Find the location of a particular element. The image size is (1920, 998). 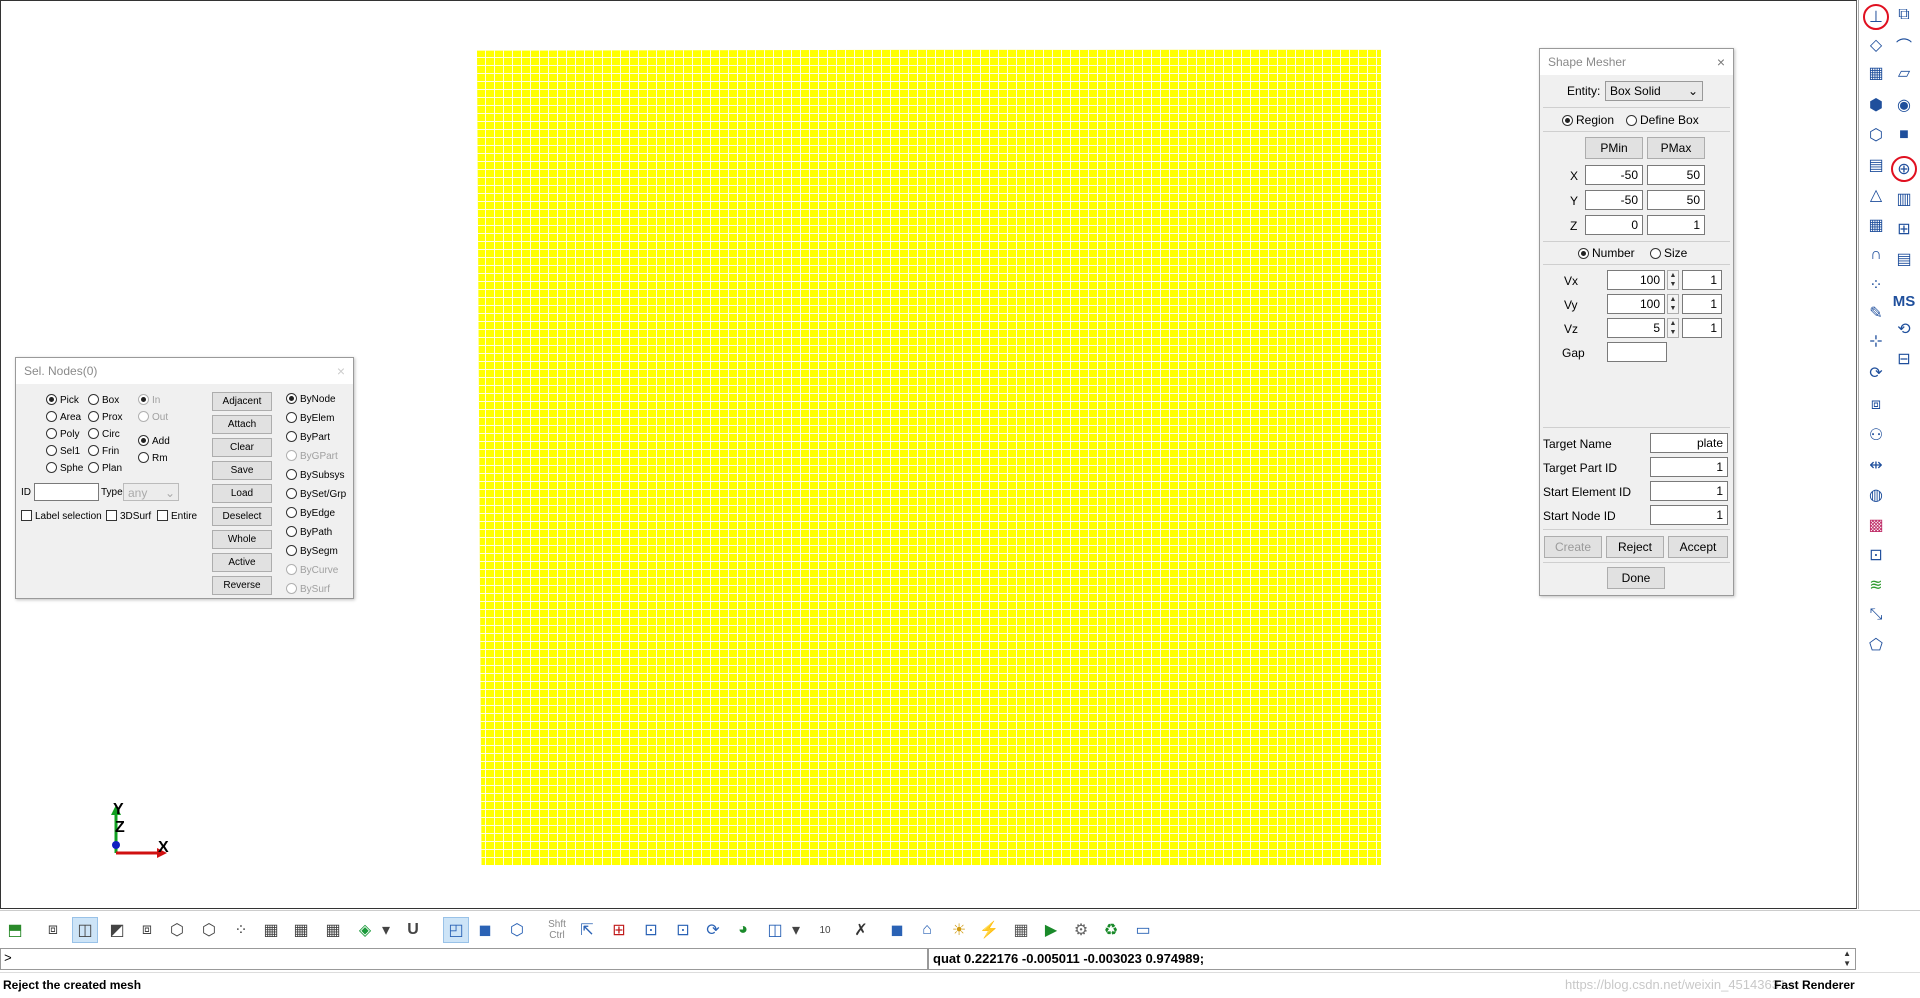

command-input: > is located at coordinates (464, 959).